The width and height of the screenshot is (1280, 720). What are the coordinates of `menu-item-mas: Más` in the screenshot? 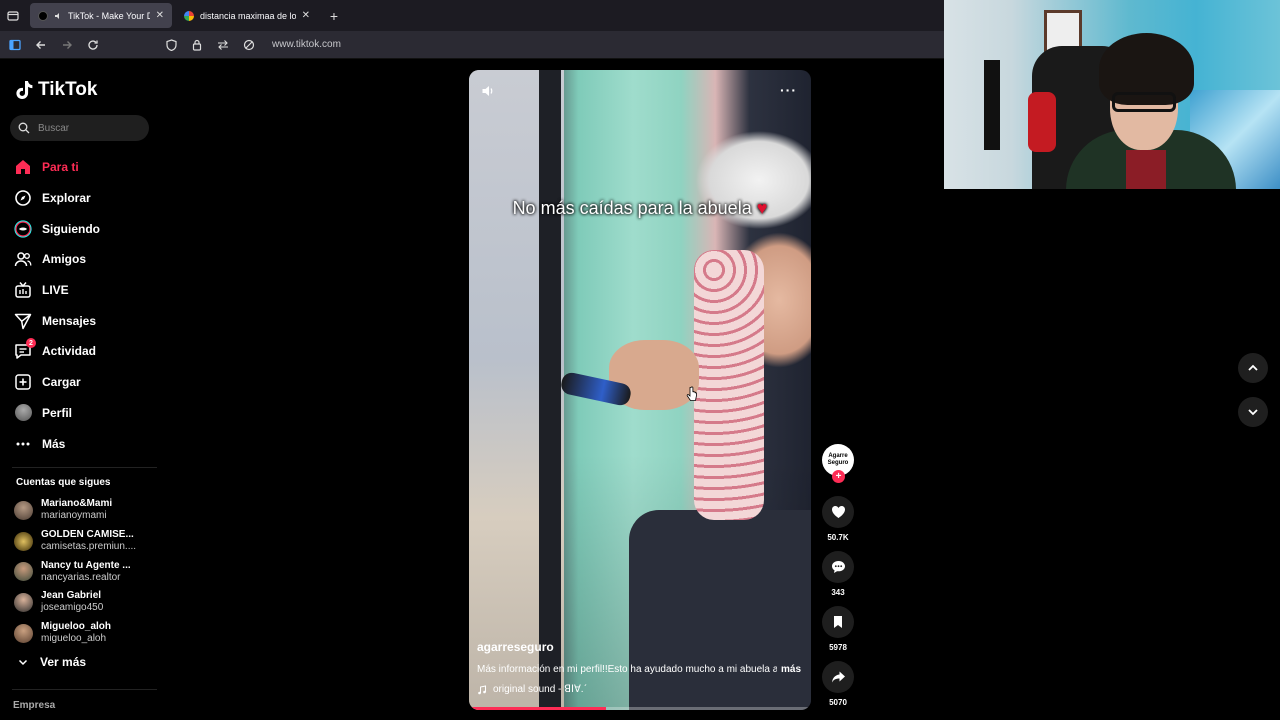 It's located at (57, 443).